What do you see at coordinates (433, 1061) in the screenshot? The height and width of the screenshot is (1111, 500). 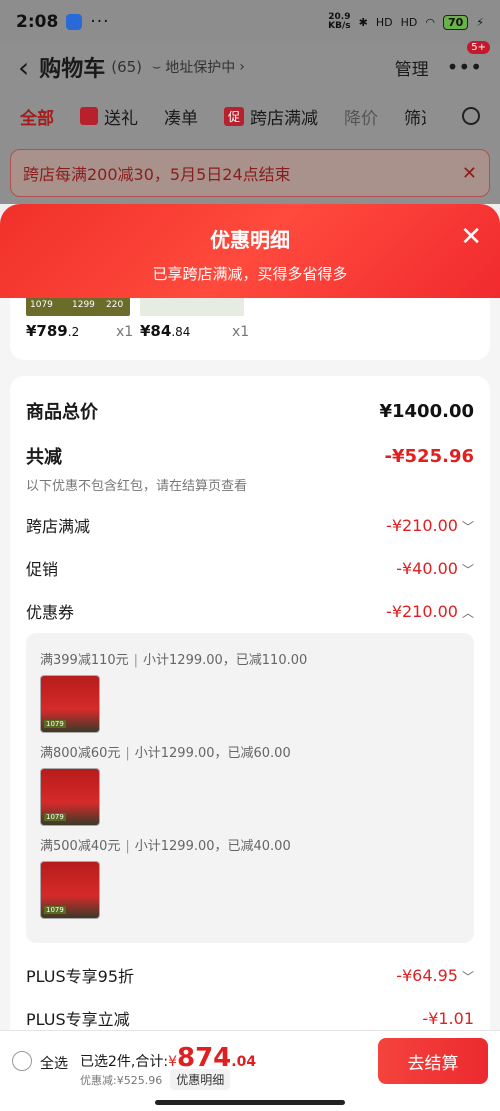 I see `checkout-button: 去结算` at bounding box center [433, 1061].